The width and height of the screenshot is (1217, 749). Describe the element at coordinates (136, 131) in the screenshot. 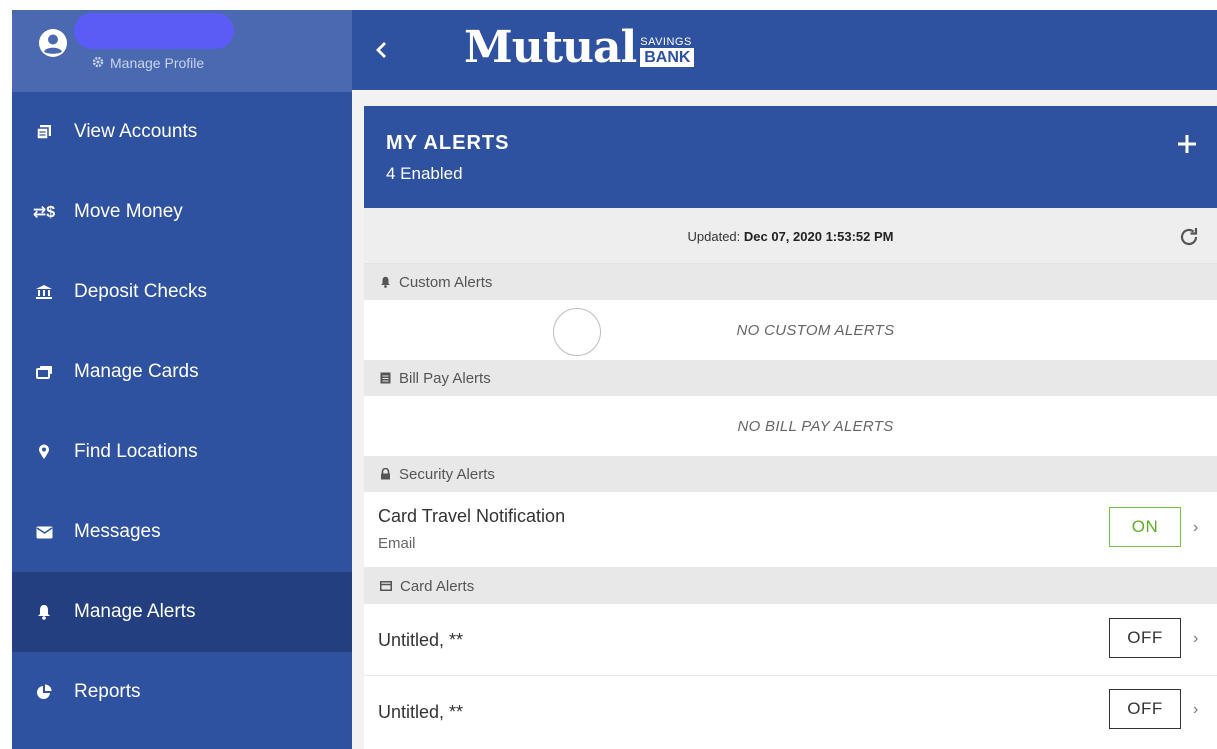

I see `sidebar-item-label: View Accounts` at that location.